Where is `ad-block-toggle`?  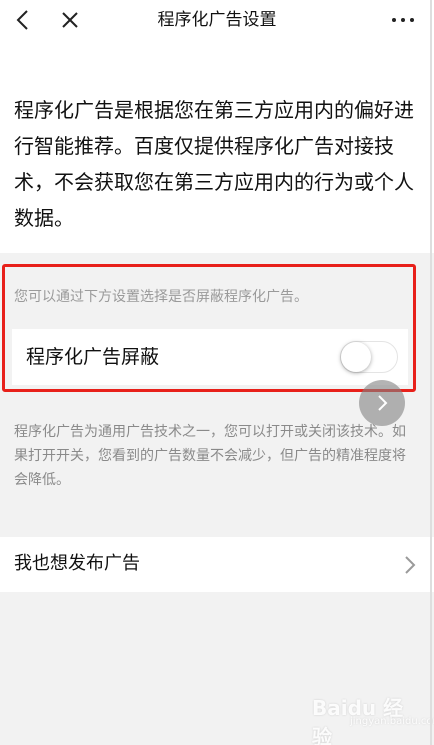 ad-block-toggle is located at coordinates (369, 357).